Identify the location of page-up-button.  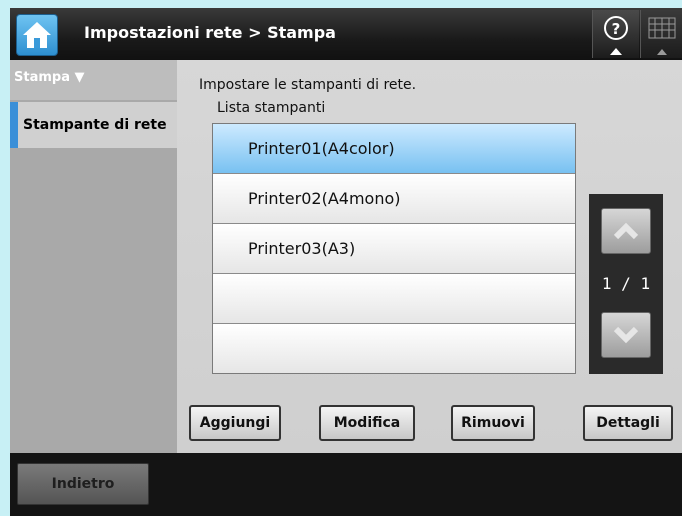
(626, 231).